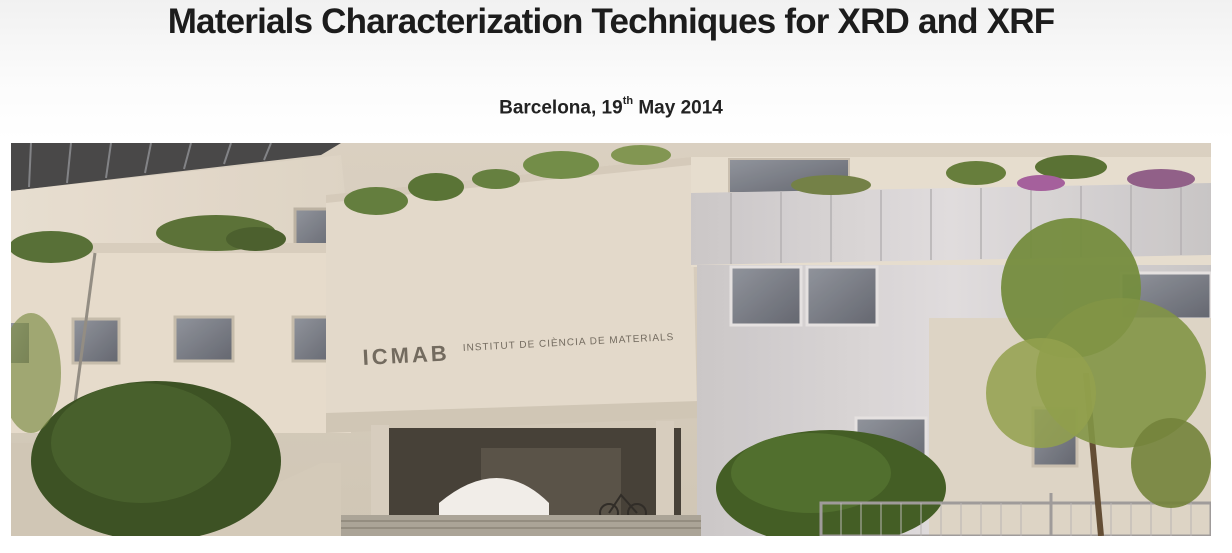 This screenshot has height=553, width=1232. Describe the element at coordinates (678, 108) in the screenshot. I see `event-month-year: May 2014` at that location.